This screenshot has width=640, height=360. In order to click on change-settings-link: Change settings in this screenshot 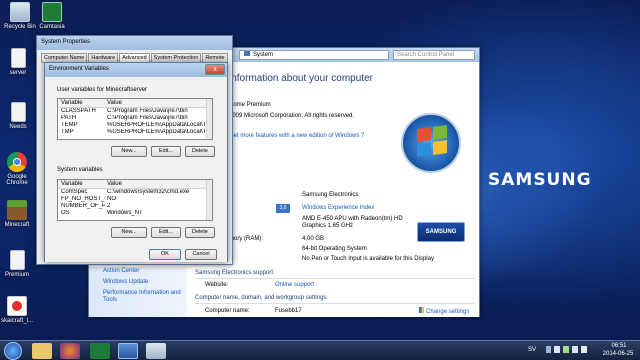, I will do `click(444, 311)`.